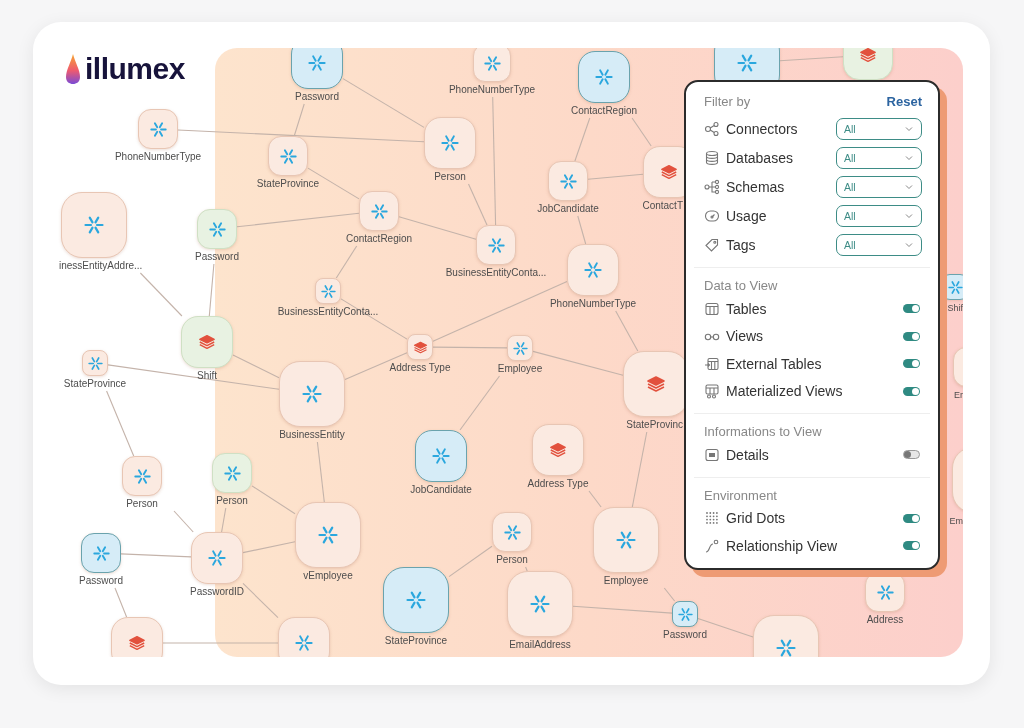 Image resolution: width=1024 pixels, height=728 pixels. Describe the element at coordinates (785, 391) in the screenshot. I see `option-label: Materialized Views` at that location.